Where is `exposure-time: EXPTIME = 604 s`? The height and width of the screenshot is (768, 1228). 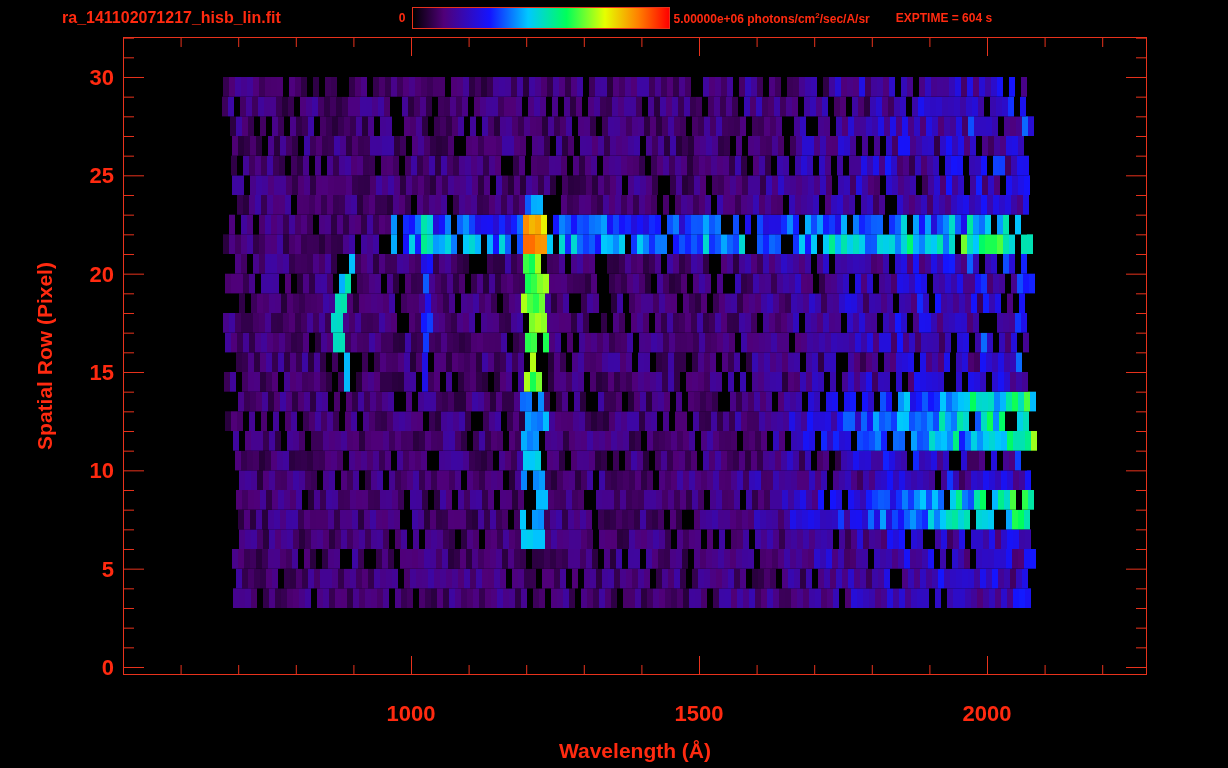 exposure-time: EXPTIME = 604 s is located at coordinates (944, 18).